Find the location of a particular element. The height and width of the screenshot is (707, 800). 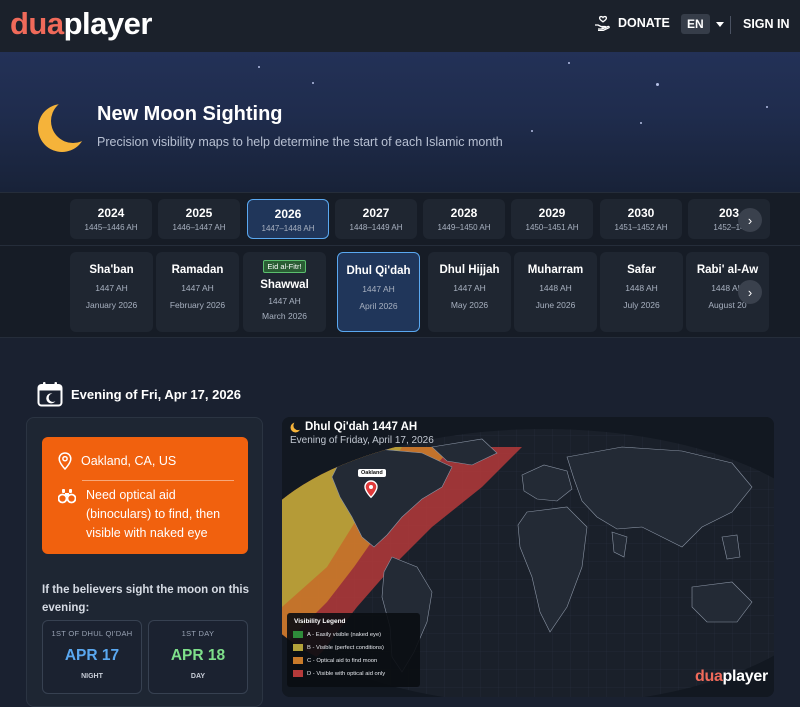

donate-hand-icon is located at coordinates (602, 23).